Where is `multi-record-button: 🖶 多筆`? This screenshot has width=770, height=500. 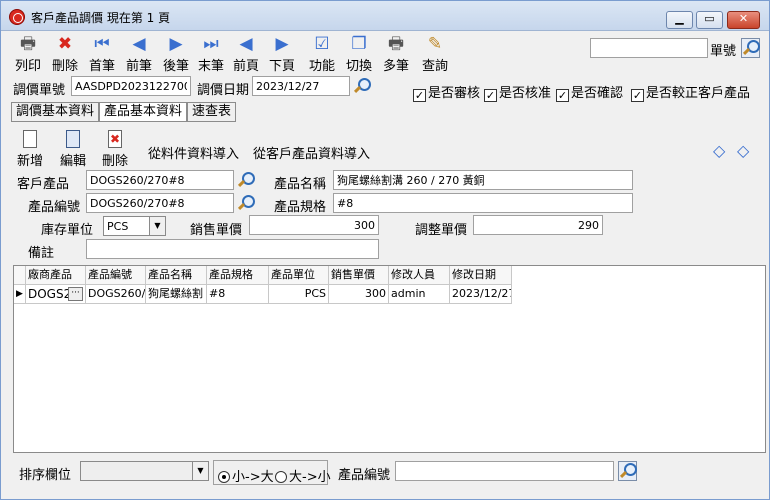
multi-record-button: 🖶 多筆 is located at coordinates (396, 54).